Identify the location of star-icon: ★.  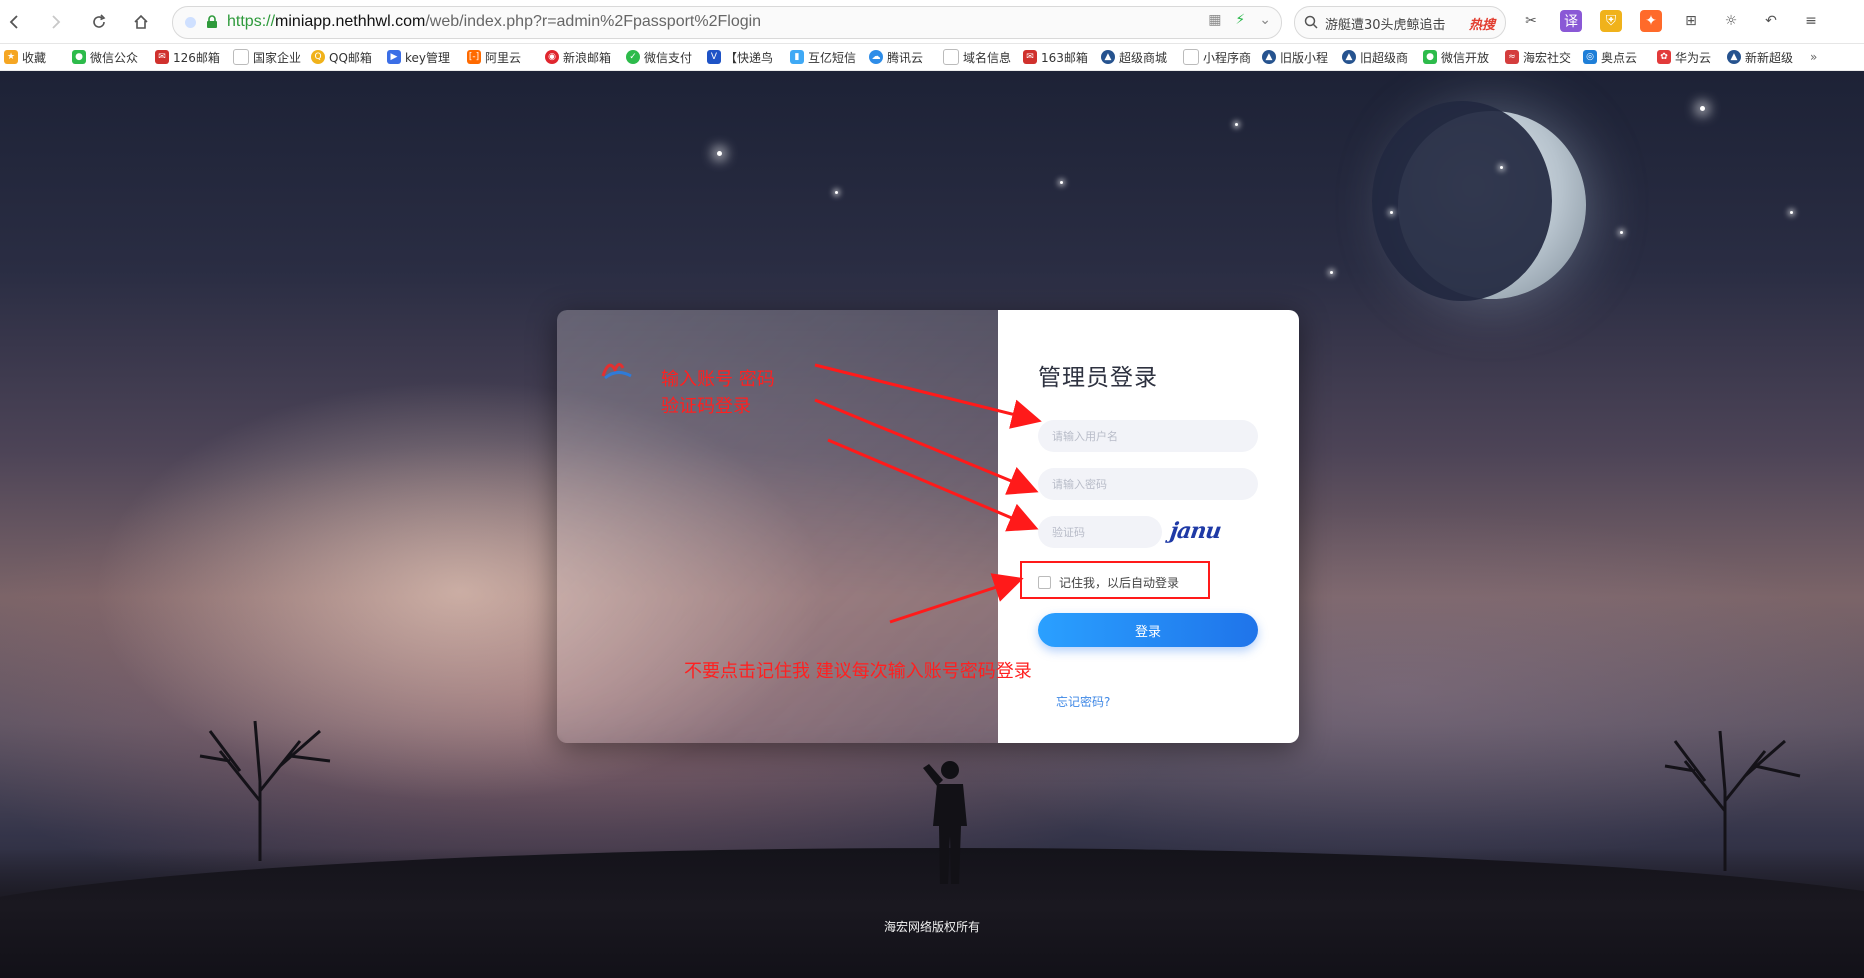
(11, 57).